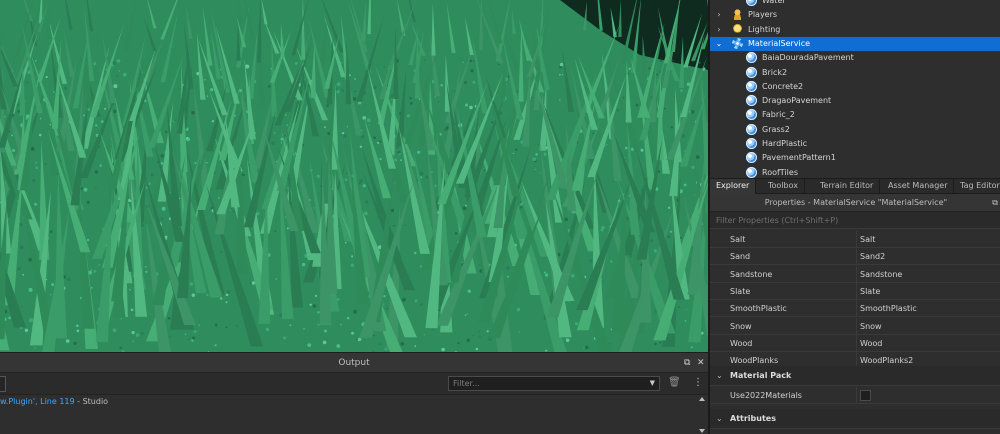  Describe the element at coordinates (855, 395) in the screenshot. I see `property-row-use2022materials: Use2022Materials` at that location.